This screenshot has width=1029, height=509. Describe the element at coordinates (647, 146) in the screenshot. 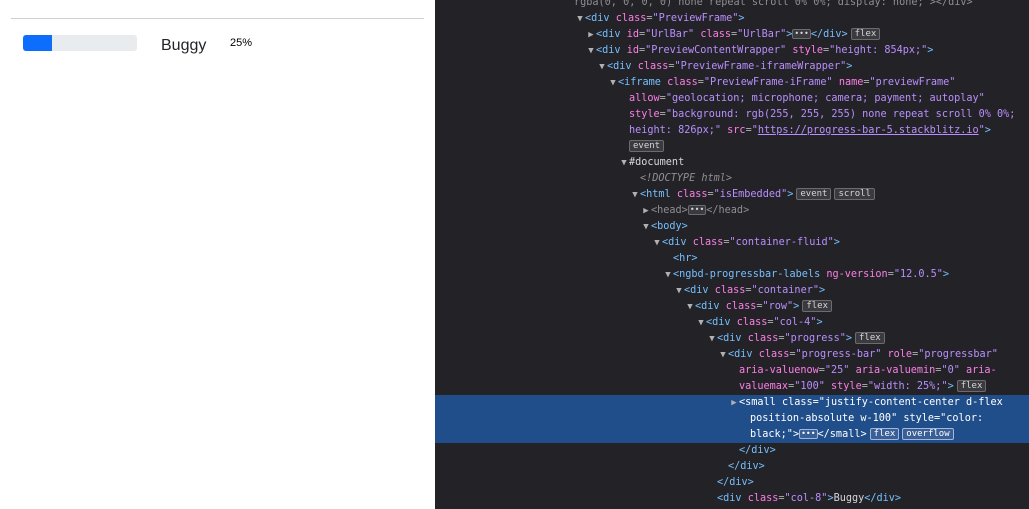

I see `markup-line-text: event` at that location.